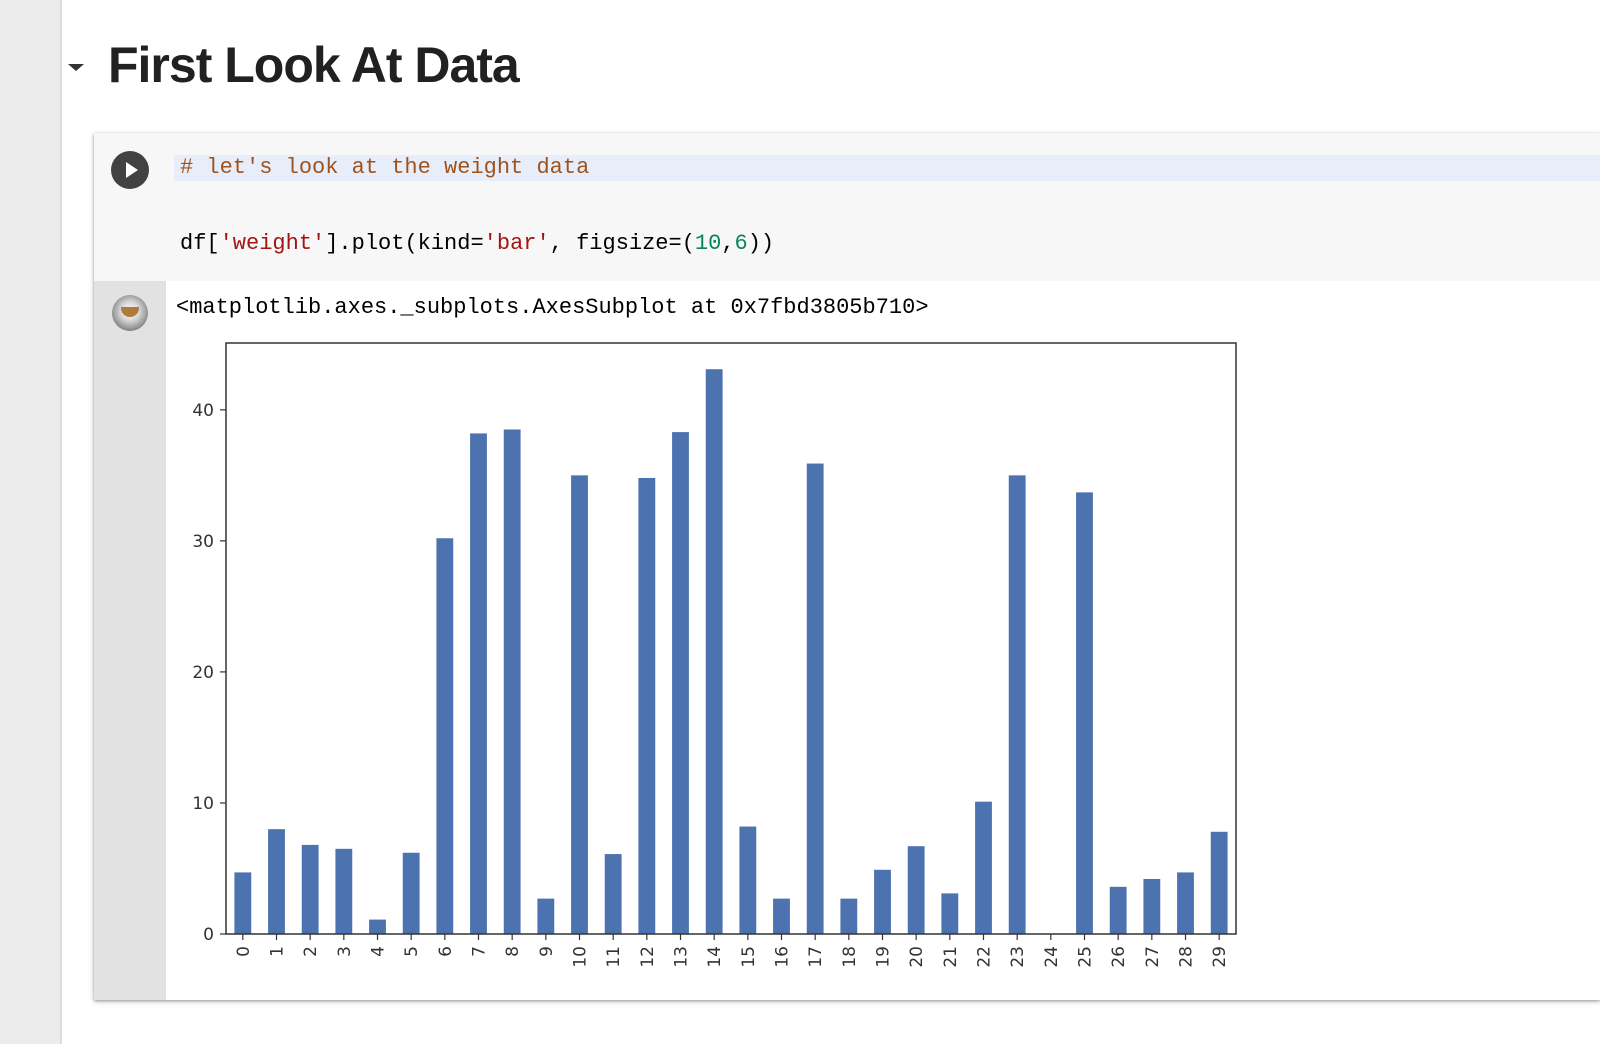  I want to click on x-tick-label: 22, so click(985, 957).